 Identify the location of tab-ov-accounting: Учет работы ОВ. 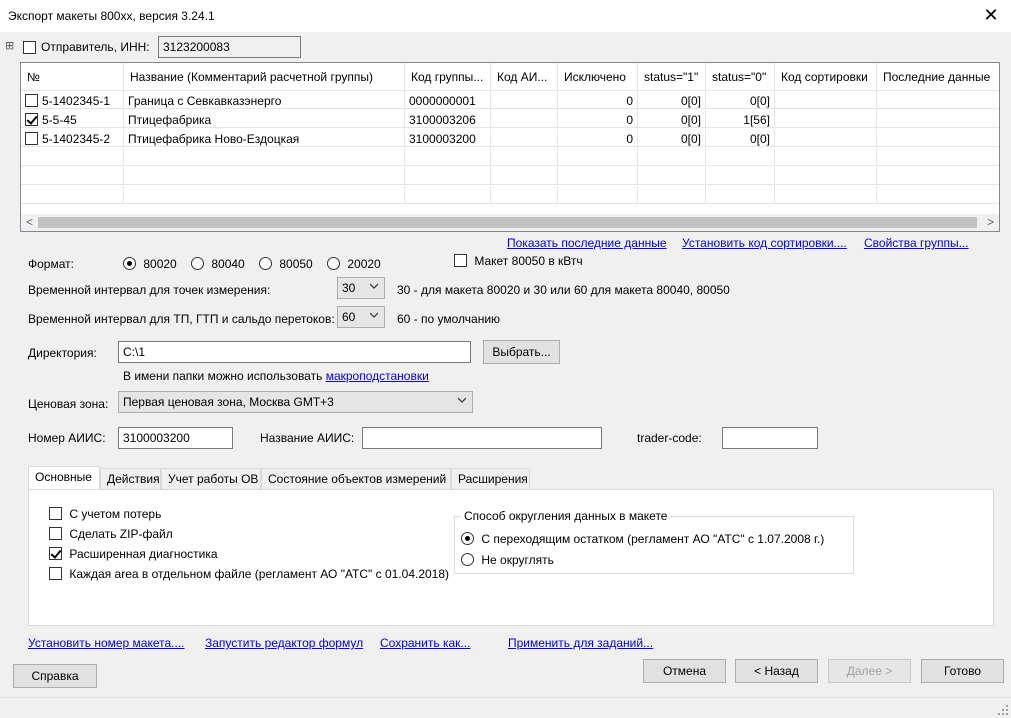
(211, 479).